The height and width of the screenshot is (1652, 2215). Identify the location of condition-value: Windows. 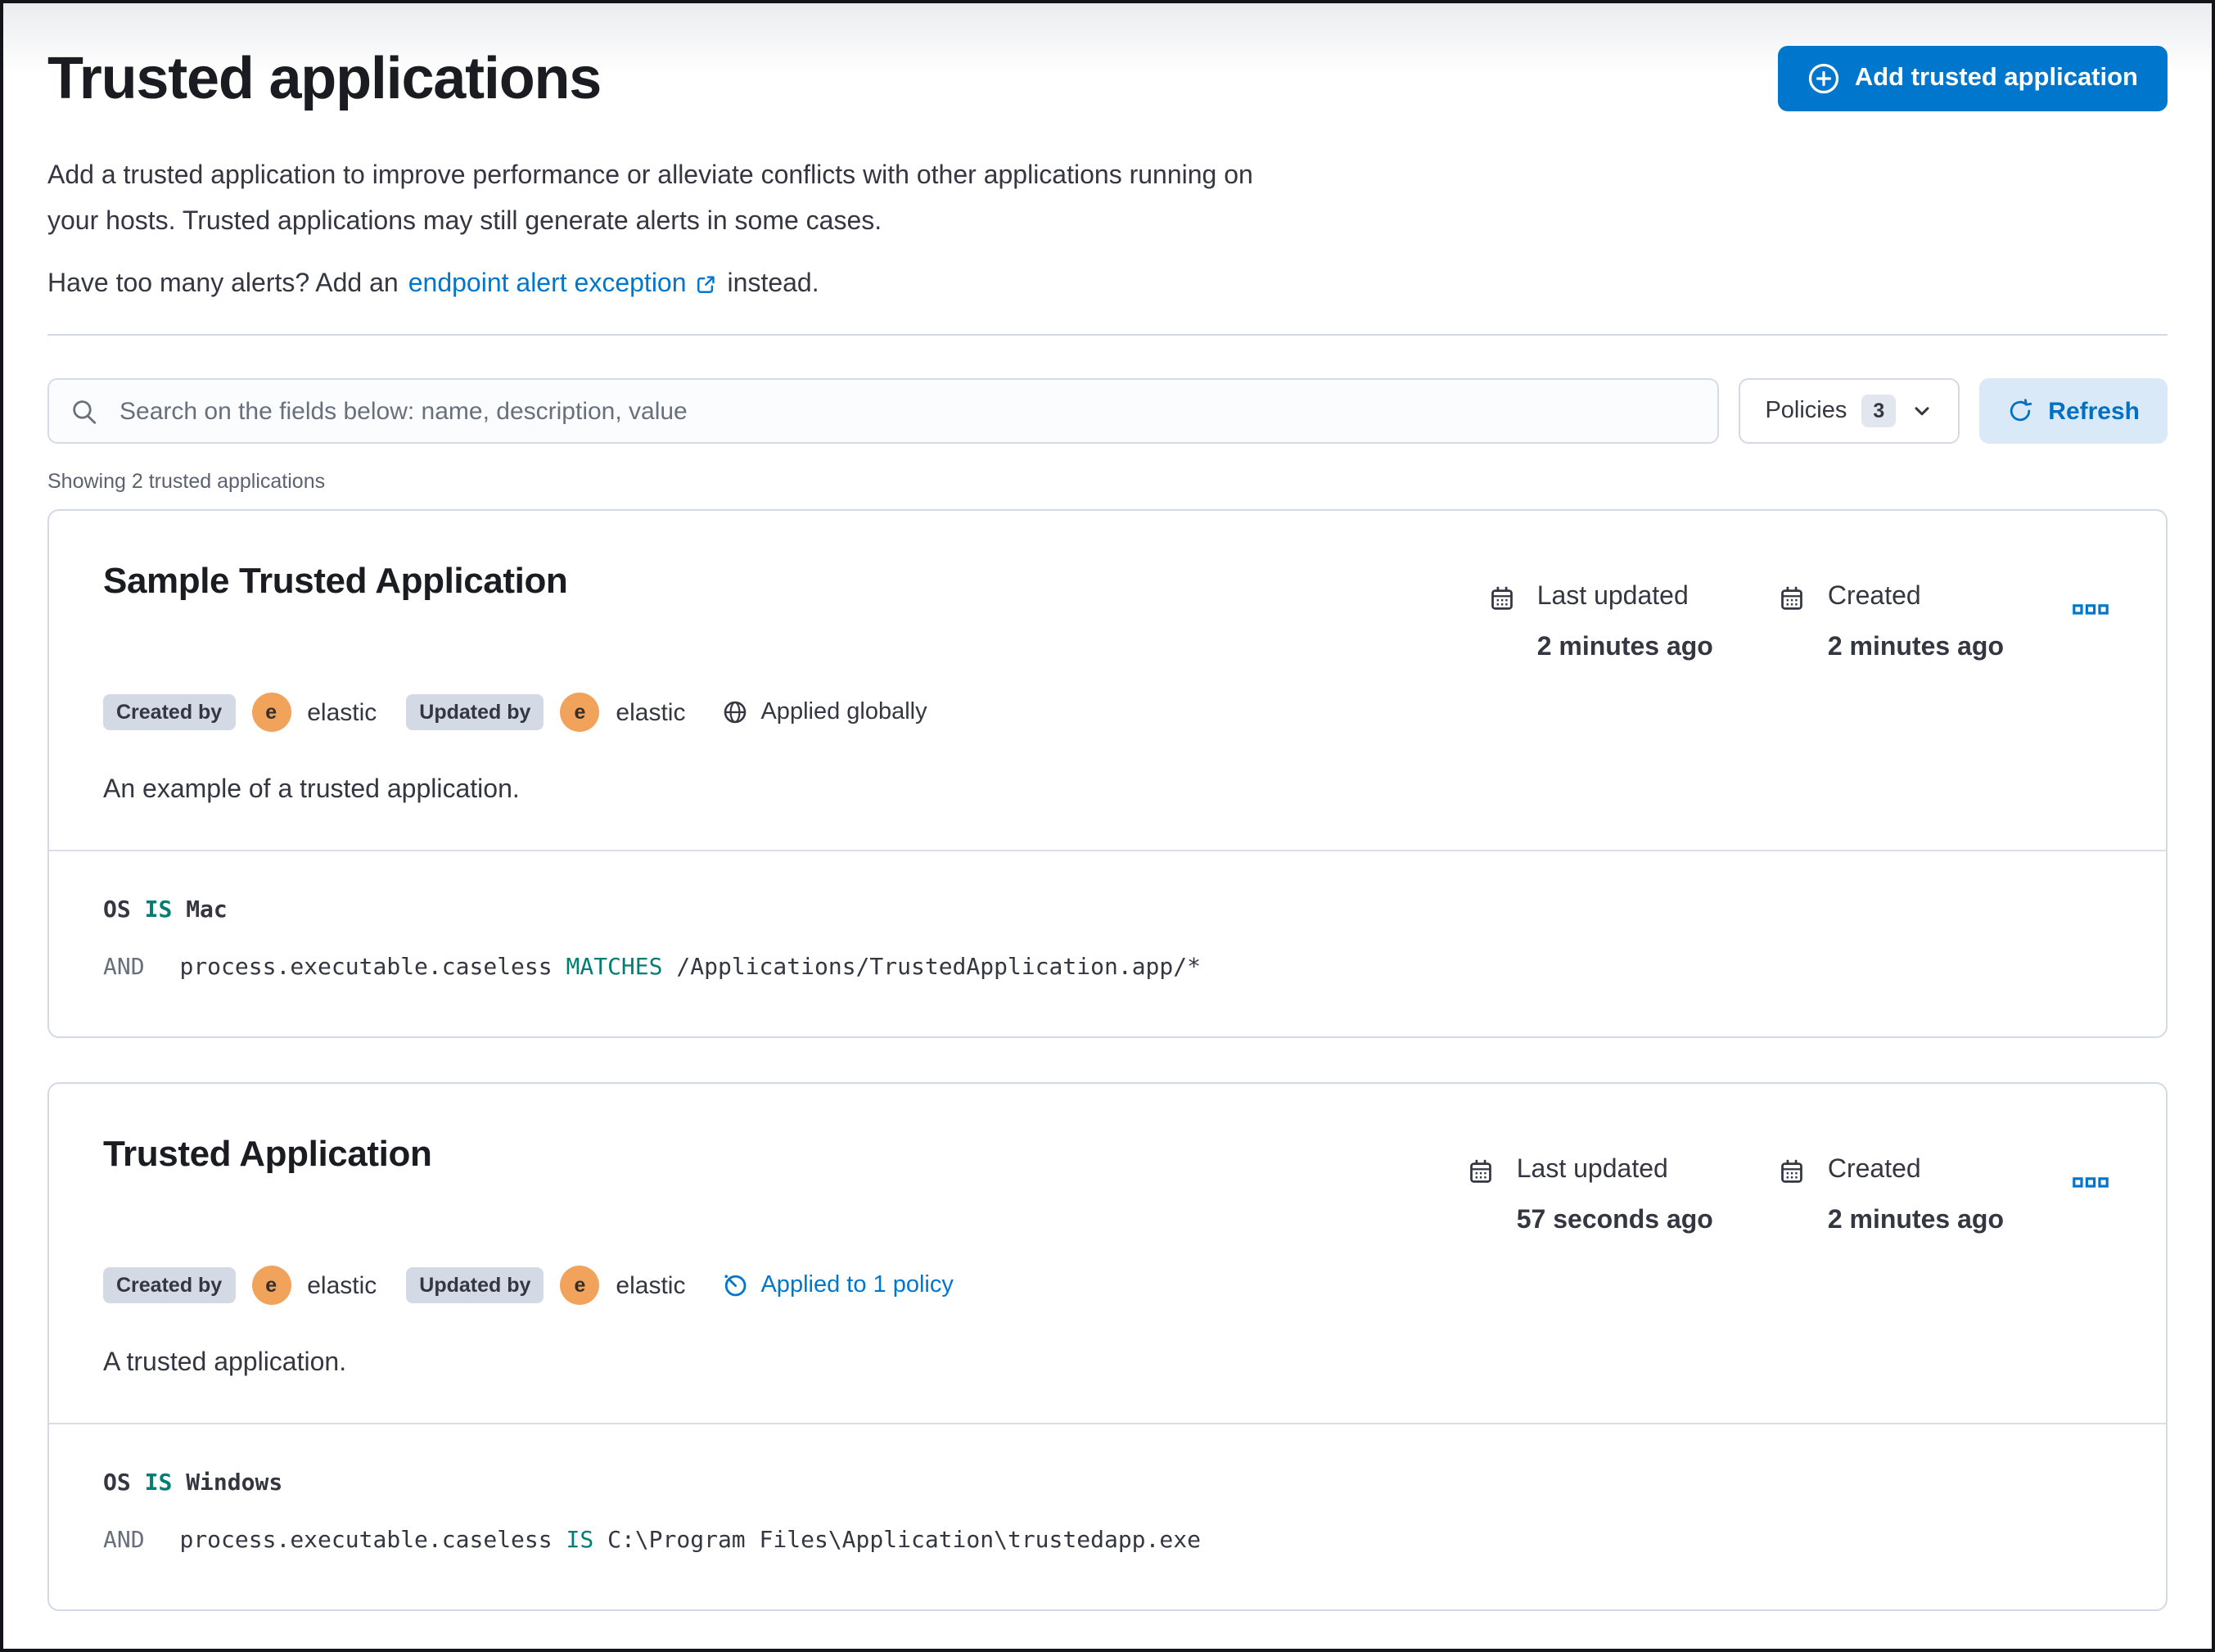
(234, 1483).